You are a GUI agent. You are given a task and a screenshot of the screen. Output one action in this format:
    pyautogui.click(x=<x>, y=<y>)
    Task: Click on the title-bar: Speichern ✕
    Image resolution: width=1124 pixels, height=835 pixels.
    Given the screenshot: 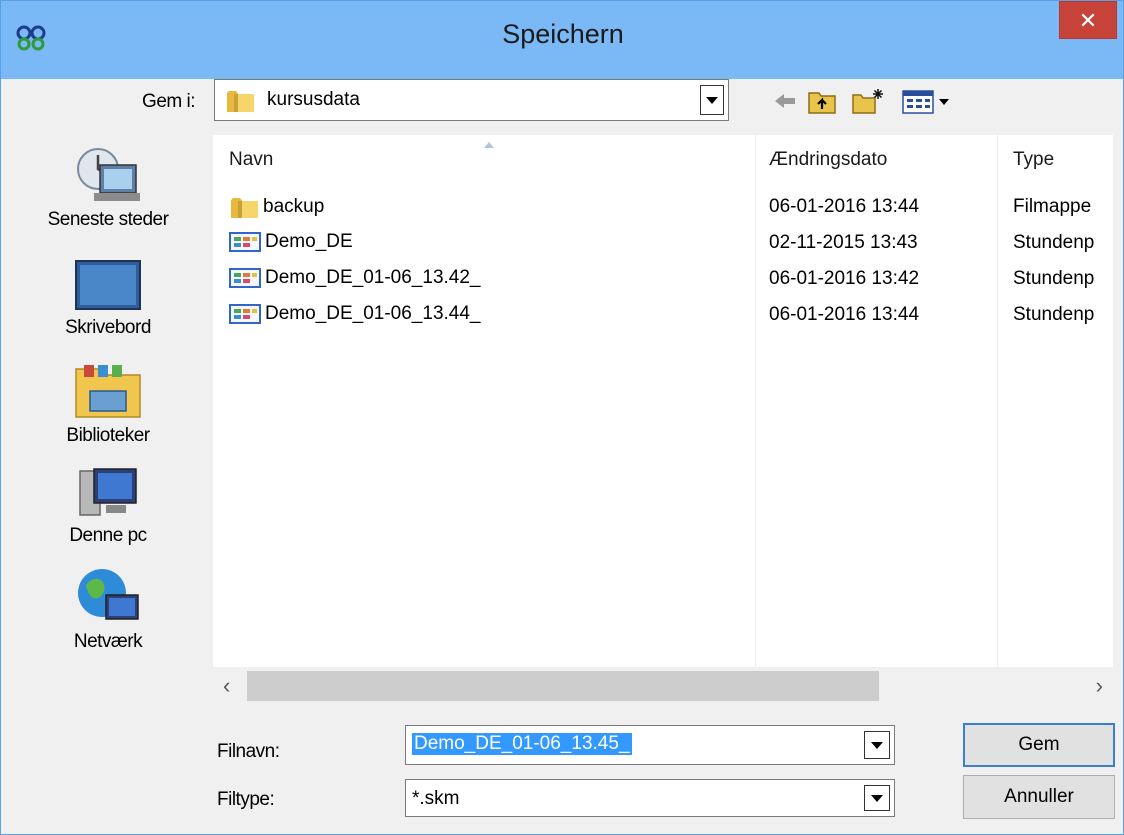 What is the action you would take?
    pyautogui.click(x=562, y=40)
    